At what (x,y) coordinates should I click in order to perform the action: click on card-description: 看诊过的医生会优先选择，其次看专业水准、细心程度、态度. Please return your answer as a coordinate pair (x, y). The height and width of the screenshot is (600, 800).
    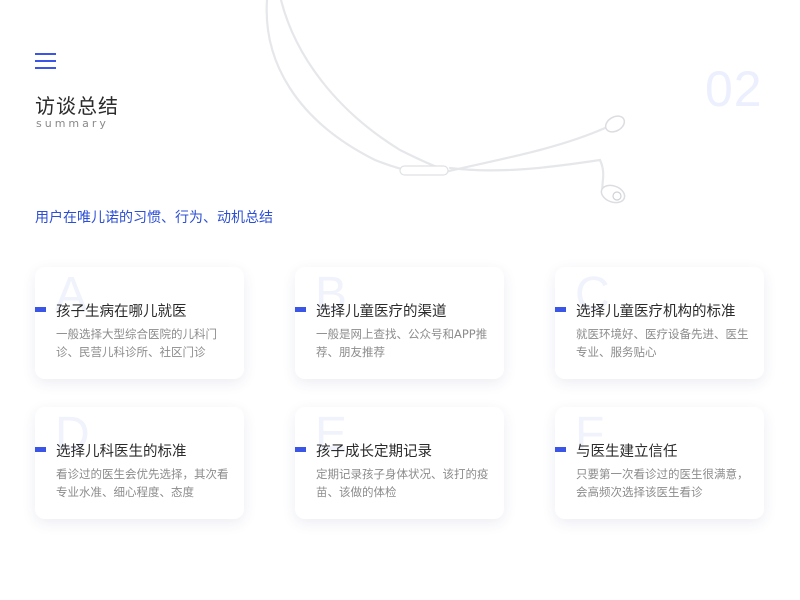
    Looking at the image, I should click on (142, 483).